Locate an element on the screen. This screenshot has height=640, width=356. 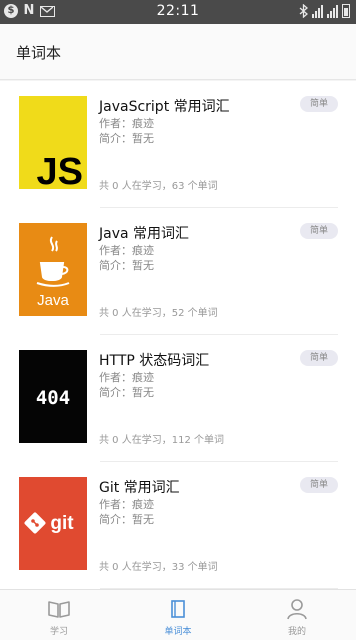
book-count: 共 0 人在学习，112 个单词 is located at coordinates (161, 440).